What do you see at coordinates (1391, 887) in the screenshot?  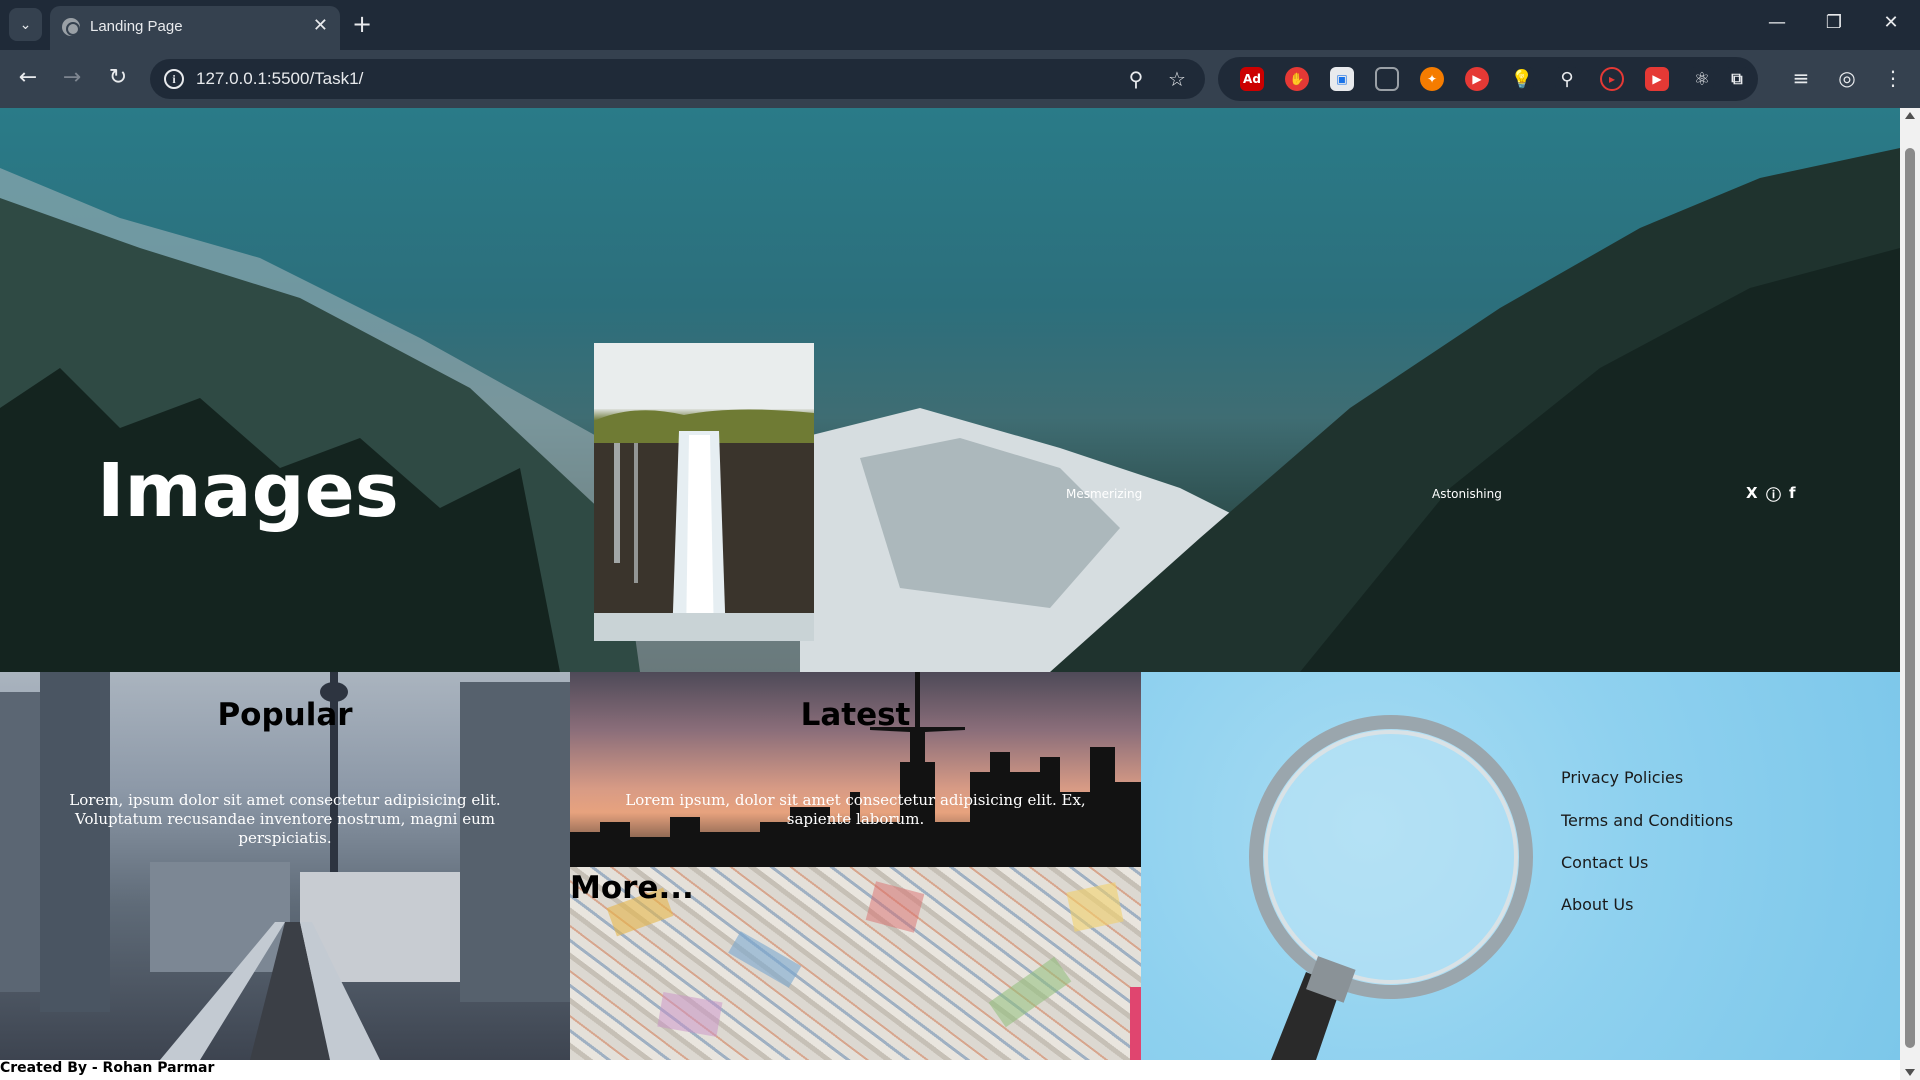 I see `magnifying-glass-image` at bounding box center [1391, 887].